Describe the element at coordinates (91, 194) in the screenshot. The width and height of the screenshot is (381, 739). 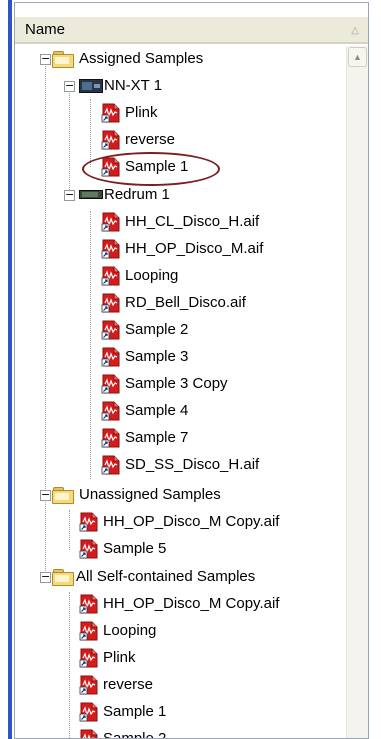
I see `redrum-device-icon` at that location.